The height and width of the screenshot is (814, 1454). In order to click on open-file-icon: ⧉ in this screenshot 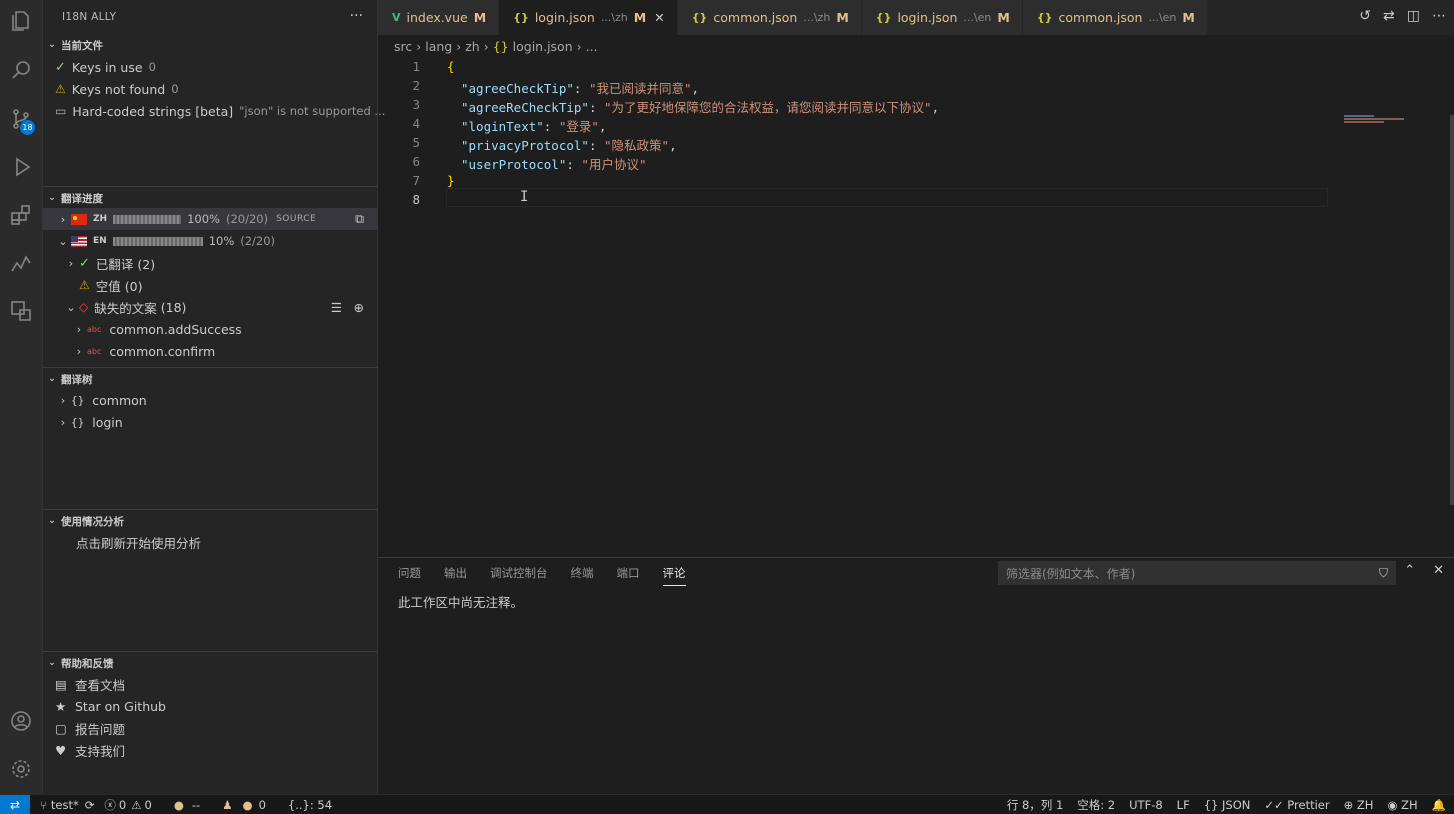, I will do `click(359, 219)`.